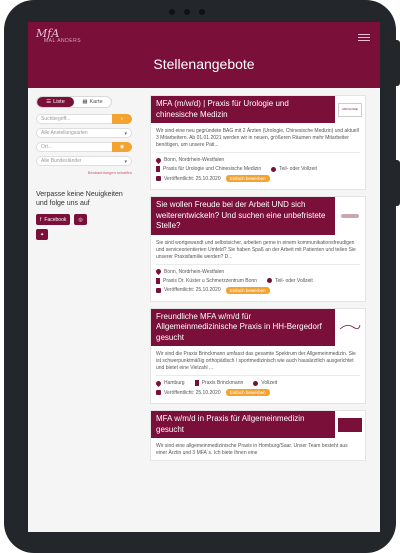 The width and height of the screenshot is (400, 553). What do you see at coordinates (96, 102) in the screenshot?
I see `map-view-label: Karte` at bounding box center [96, 102].